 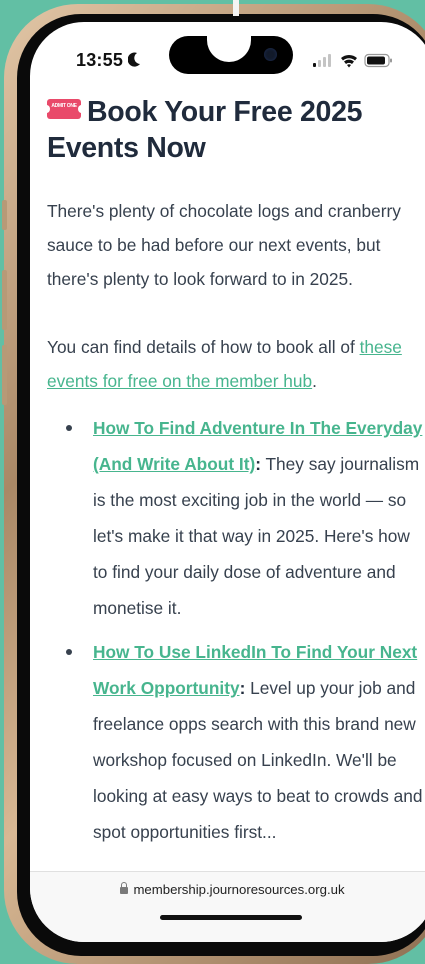 What do you see at coordinates (378, 60) in the screenshot?
I see `battery-icon` at bounding box center [378, 60].